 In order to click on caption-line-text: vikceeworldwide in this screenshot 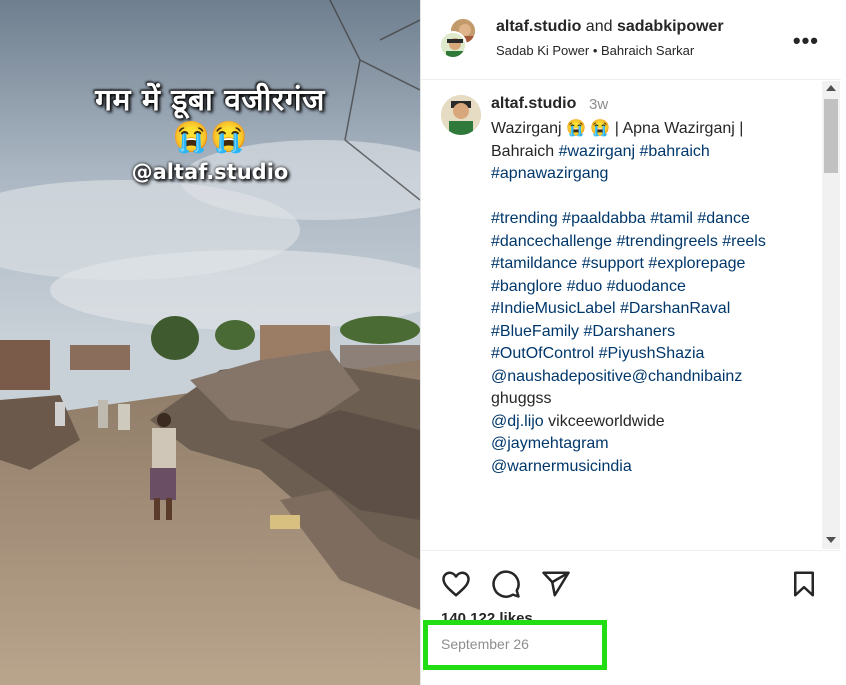, I will do `click(604, 421)`.